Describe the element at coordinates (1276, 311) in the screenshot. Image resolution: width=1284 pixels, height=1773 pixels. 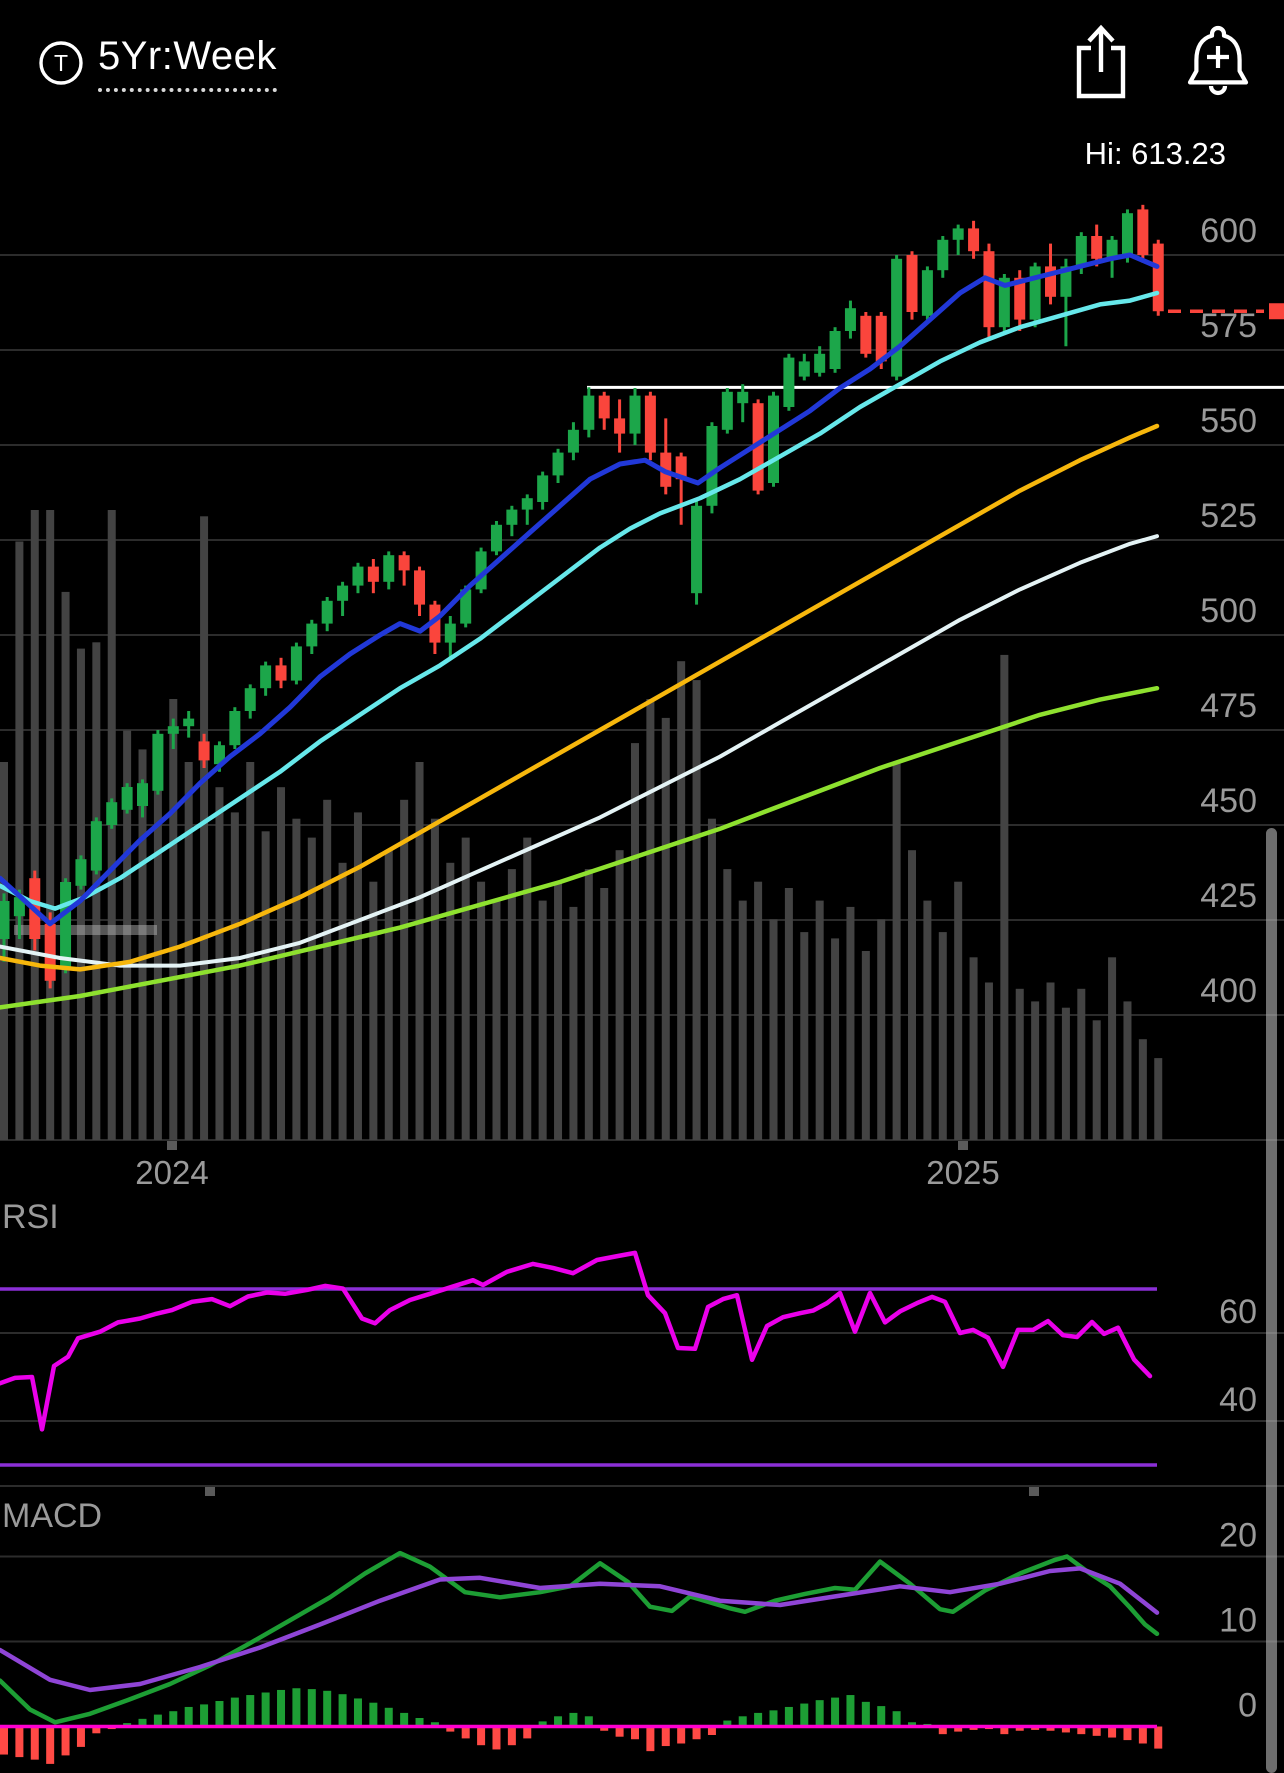
I see `last-price-tag` at that location.